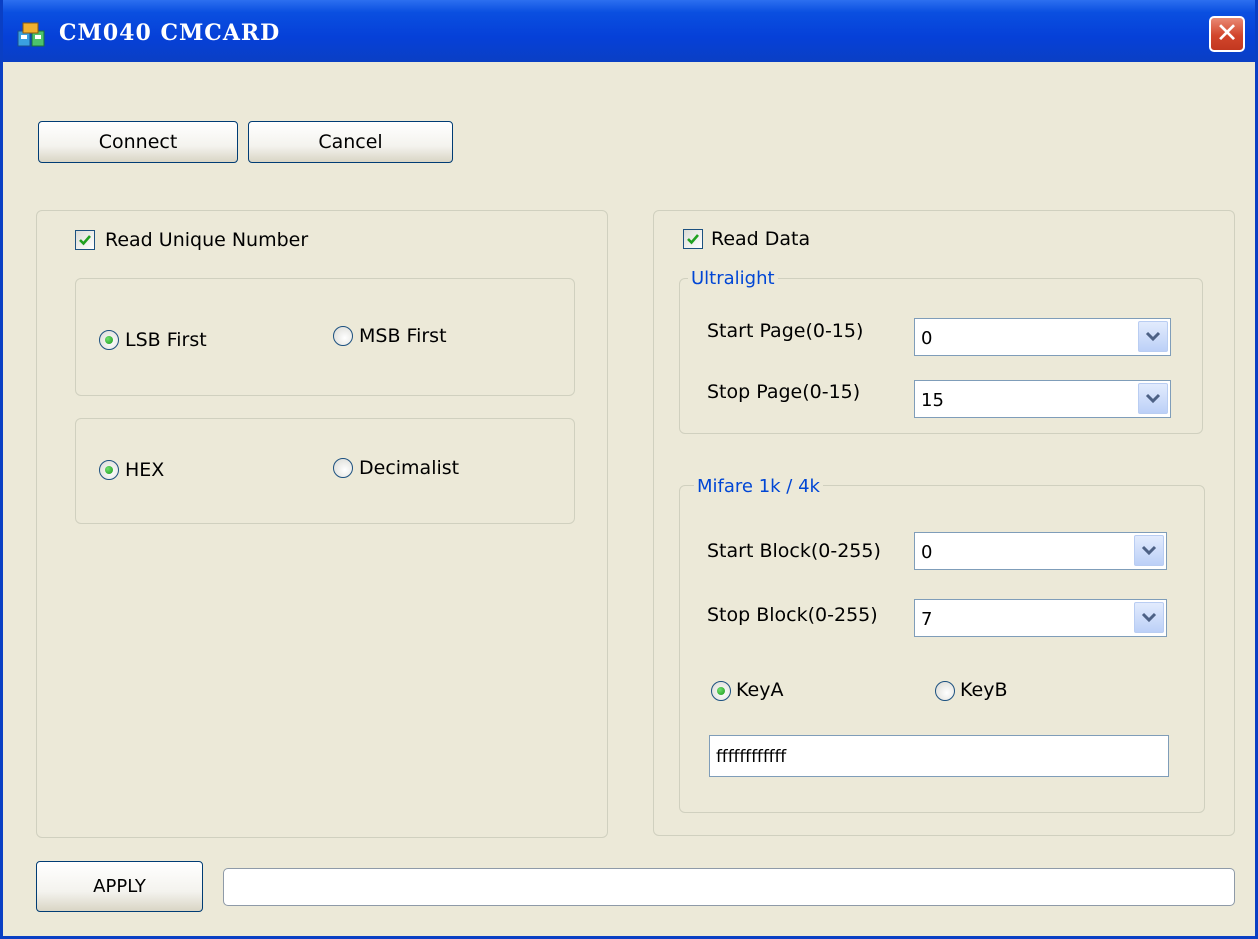  Describe the element at coordinates (939, 756) in the screenshot. I see `key-input: ffffffffffff` at that location.